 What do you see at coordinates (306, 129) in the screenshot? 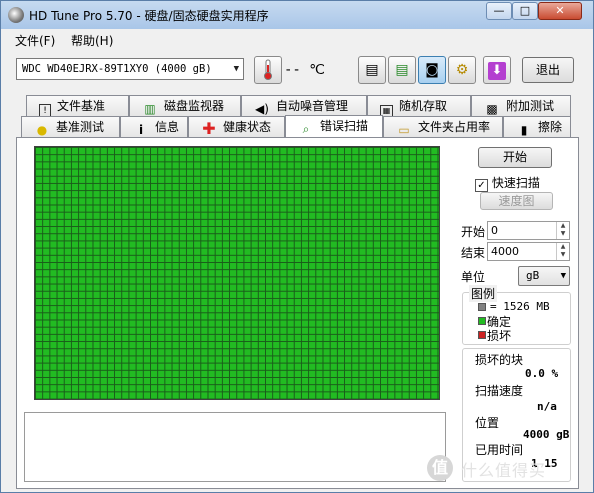
I see `error-scan-magnifier-icon: ⌕` at bounding box center [306, 129].